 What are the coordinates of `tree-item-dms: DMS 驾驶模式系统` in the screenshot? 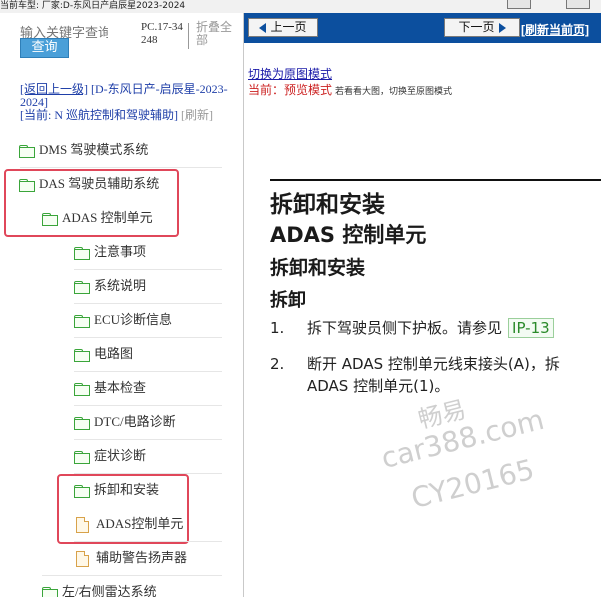 It's located at (83, 150).